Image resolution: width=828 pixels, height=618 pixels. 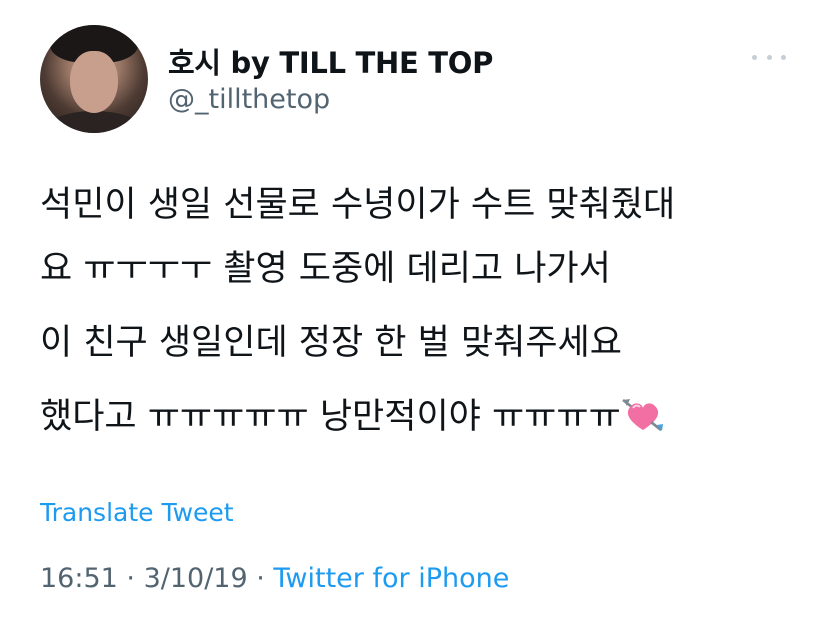 I want to click on avatar-shoulders, so click(x=94, y=122).